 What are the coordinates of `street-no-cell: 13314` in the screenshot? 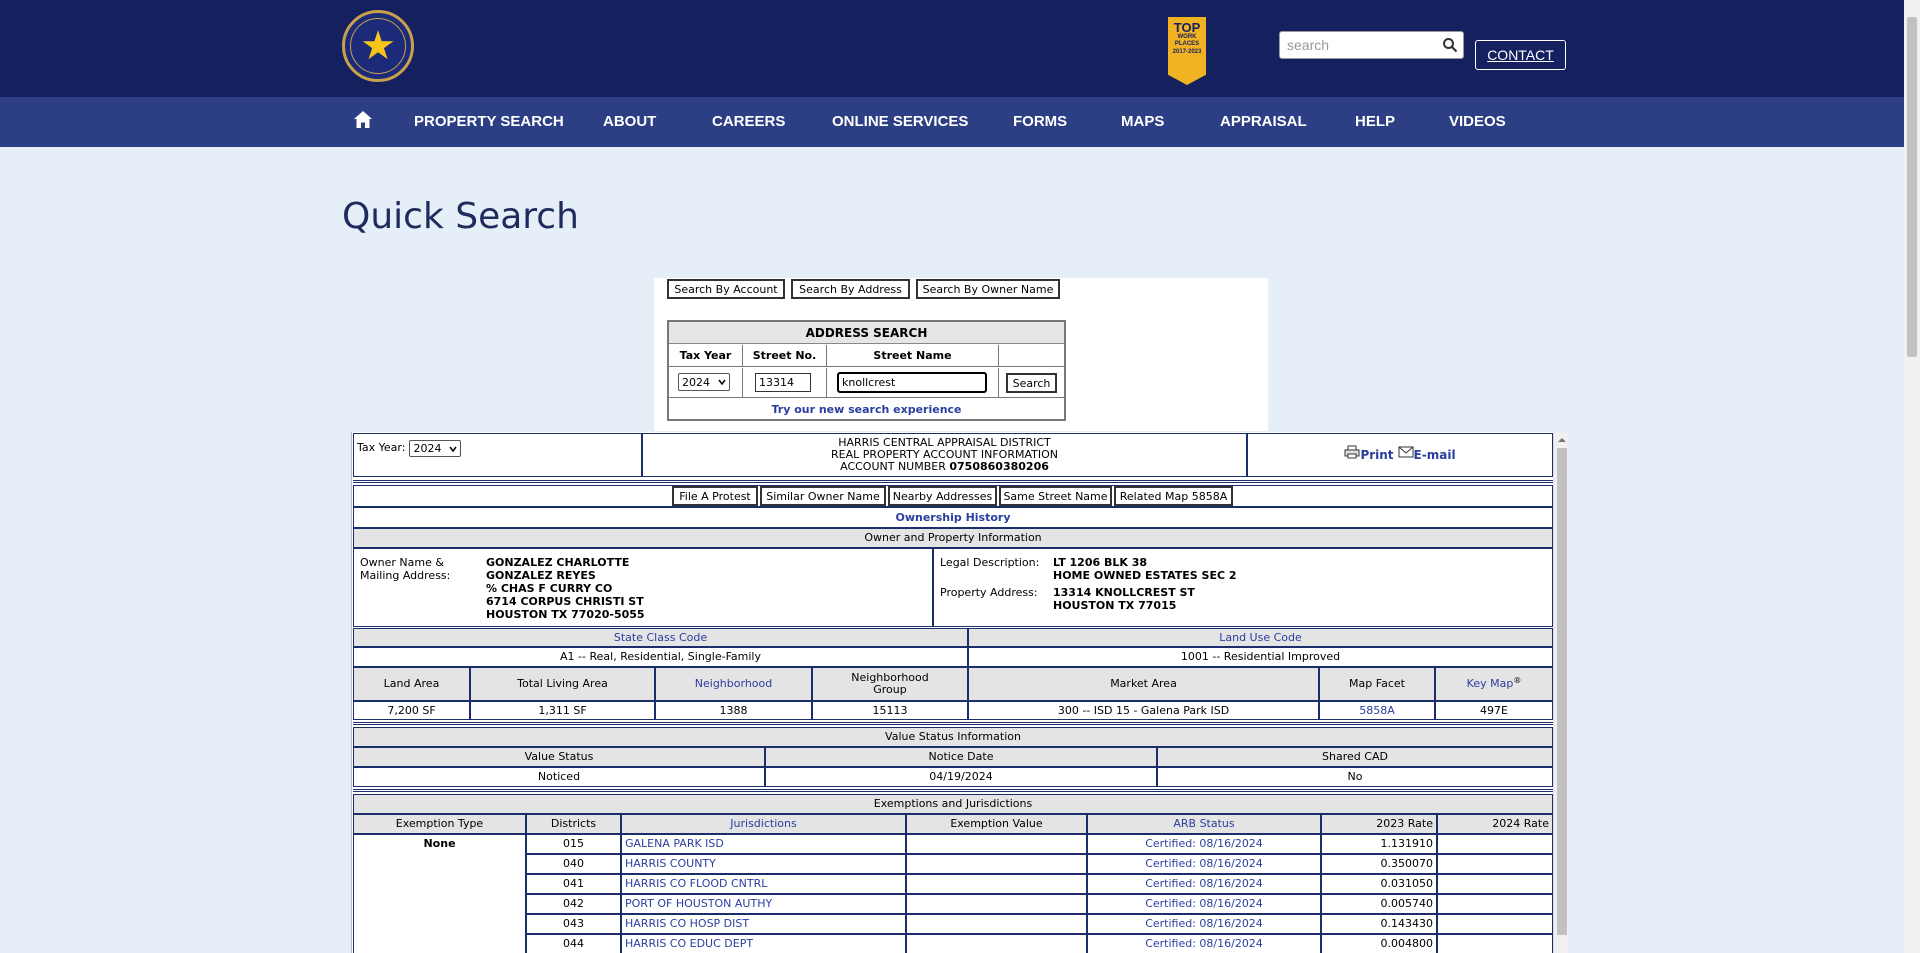 It's located at (785, 383).